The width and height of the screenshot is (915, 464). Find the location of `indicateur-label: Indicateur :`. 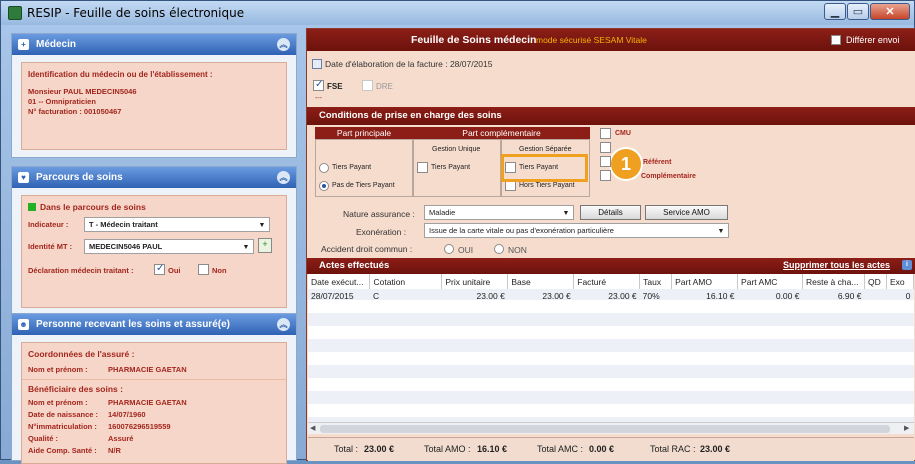

indicateur-label: Indicateur : is located at coordinates (48, 224).